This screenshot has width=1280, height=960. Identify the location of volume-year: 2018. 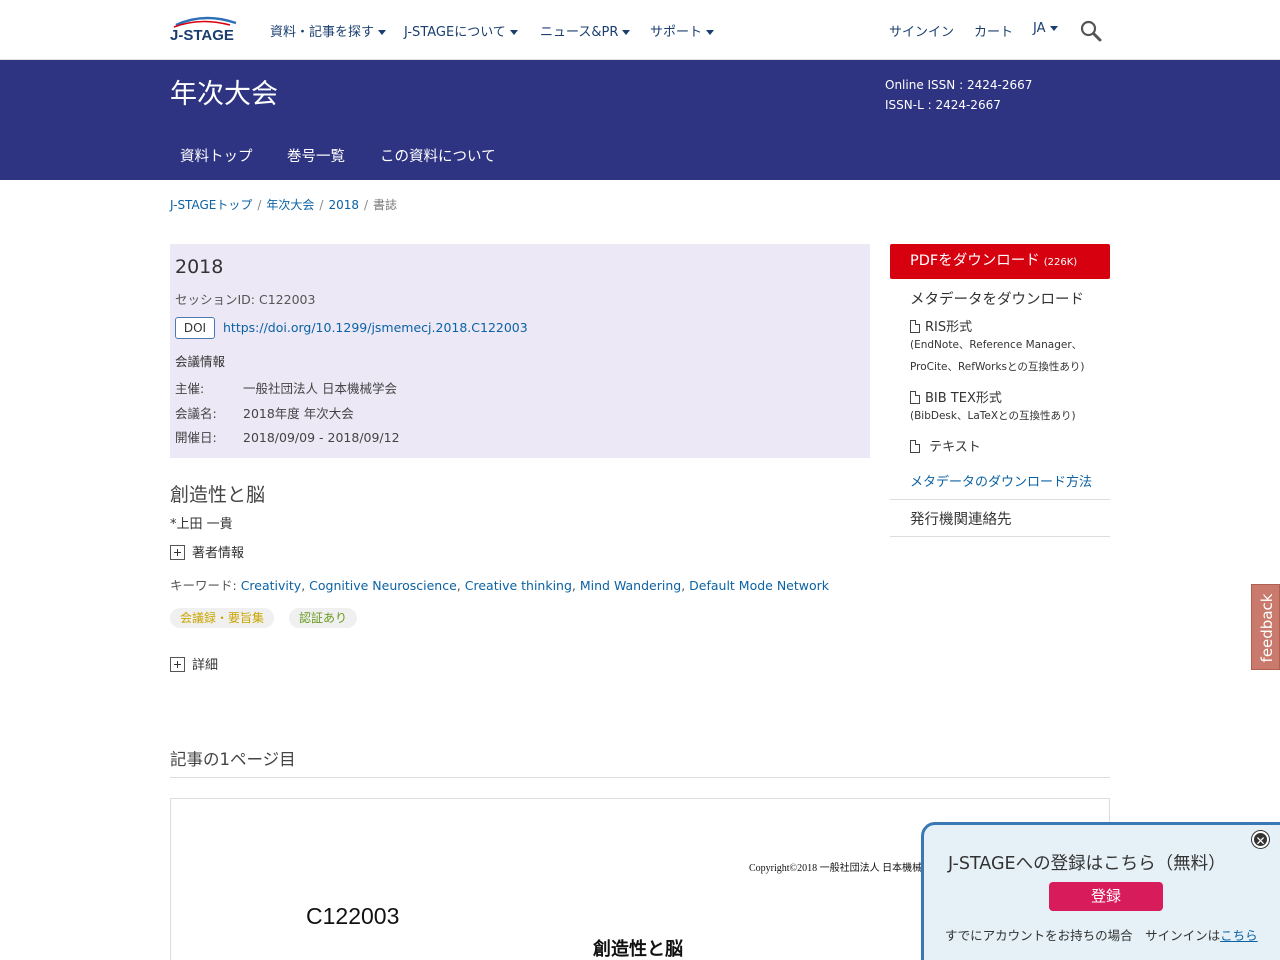
(199, 267).